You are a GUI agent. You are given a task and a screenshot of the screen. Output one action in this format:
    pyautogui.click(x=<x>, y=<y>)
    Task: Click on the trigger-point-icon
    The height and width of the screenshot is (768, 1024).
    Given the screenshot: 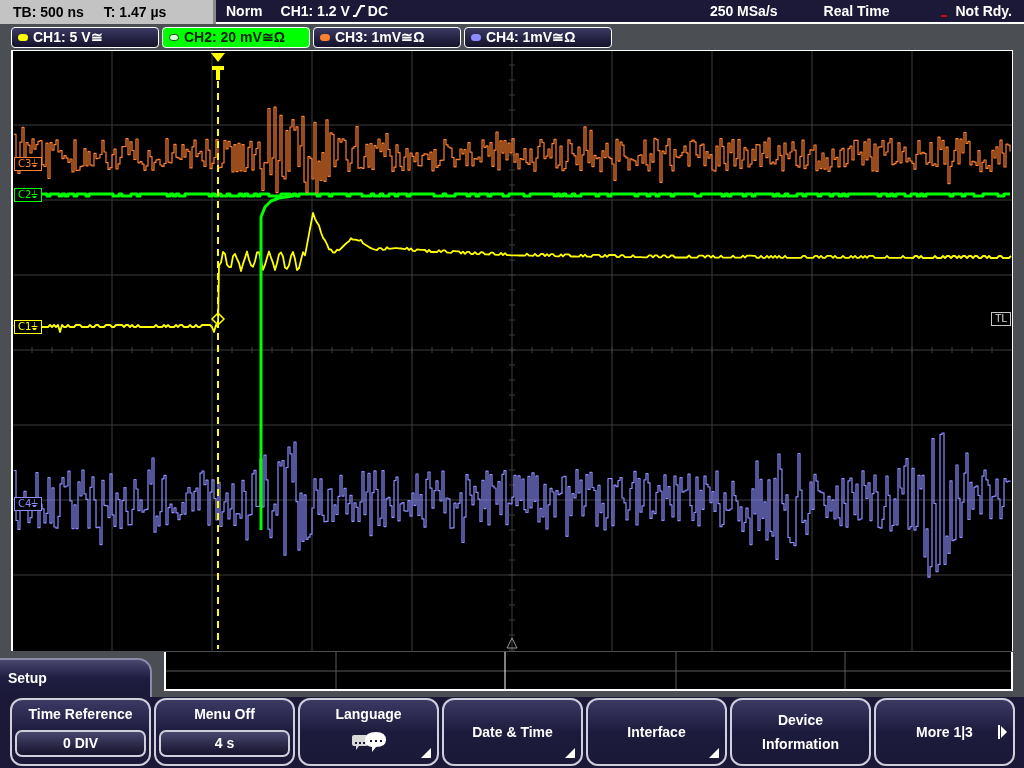 What is the action you would take?
    pyautogui.click(x=218, y=319)
    